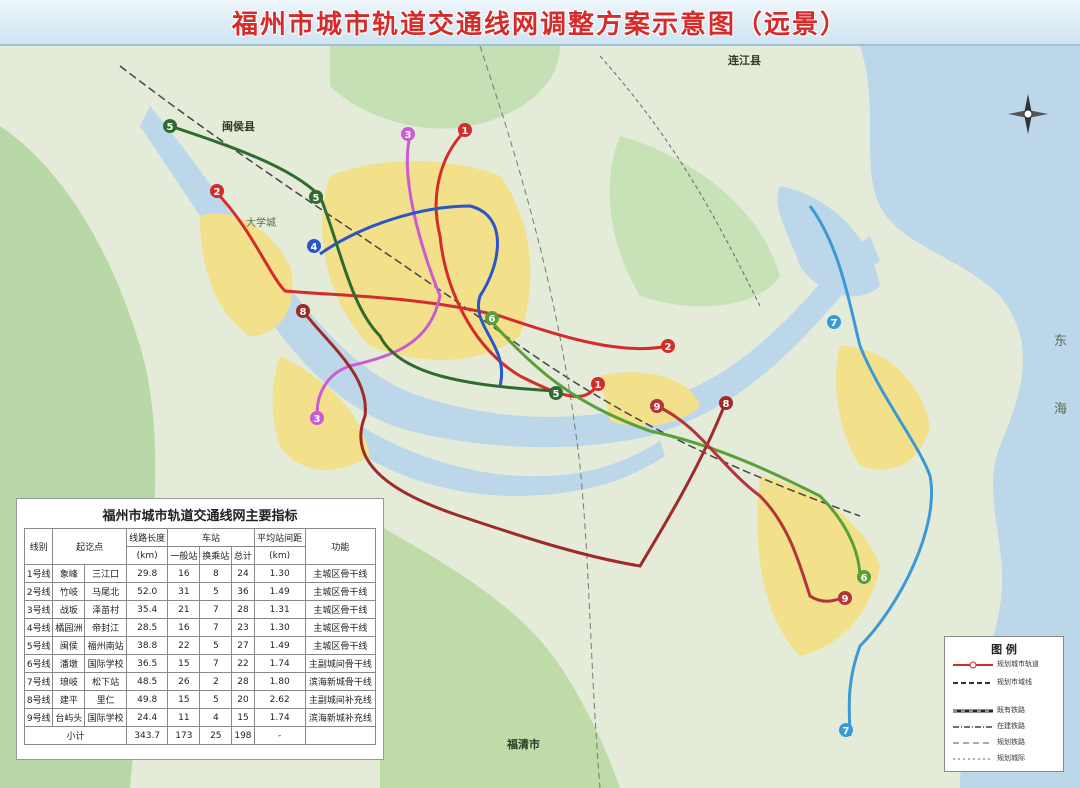 The height and width of the screenshot is (788, 1080). What do you see at coordinates (1011, 710) in the screenshot?
I see `legend-label: 既有铁路` at bounding box center [1011, 710].